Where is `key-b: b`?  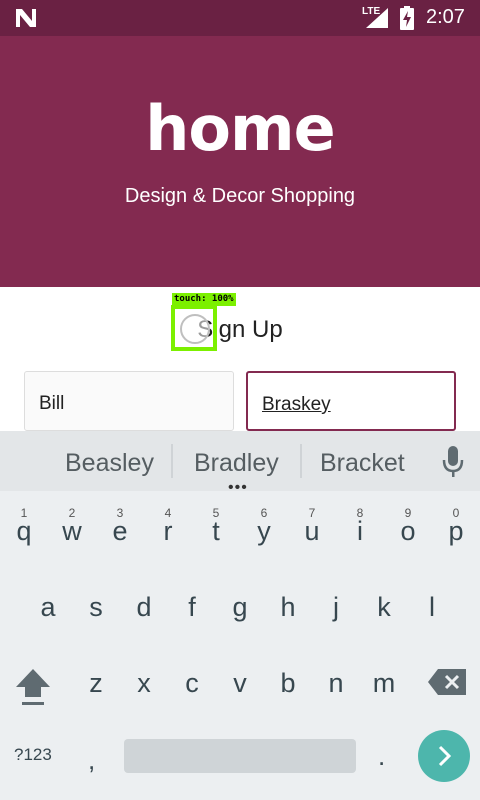
key-b: b is located at coordinates (288, 683).